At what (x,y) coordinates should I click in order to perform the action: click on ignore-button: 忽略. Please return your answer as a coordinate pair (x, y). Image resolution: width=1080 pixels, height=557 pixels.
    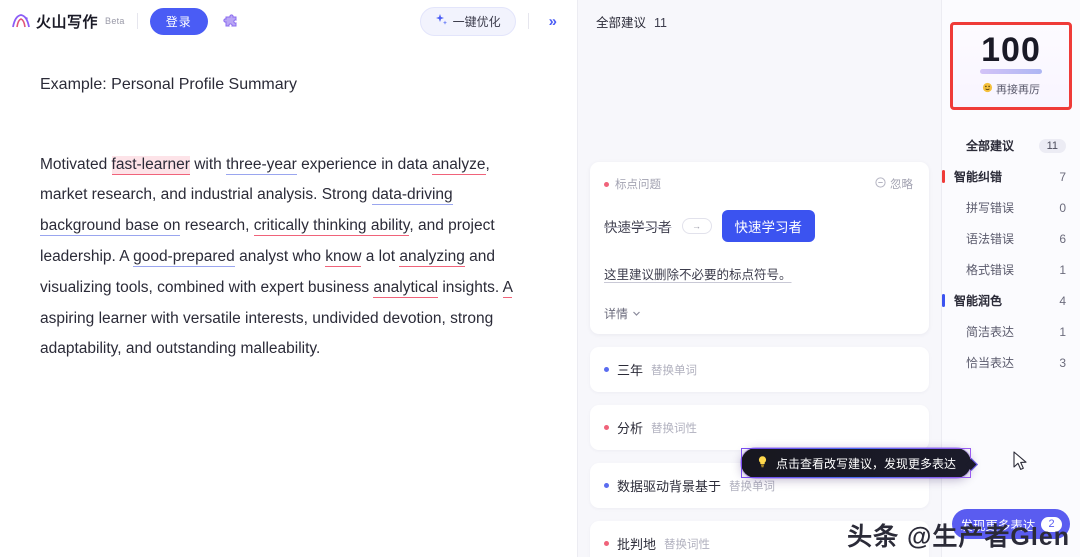
    Looking at the image, I should click on (894, 184).